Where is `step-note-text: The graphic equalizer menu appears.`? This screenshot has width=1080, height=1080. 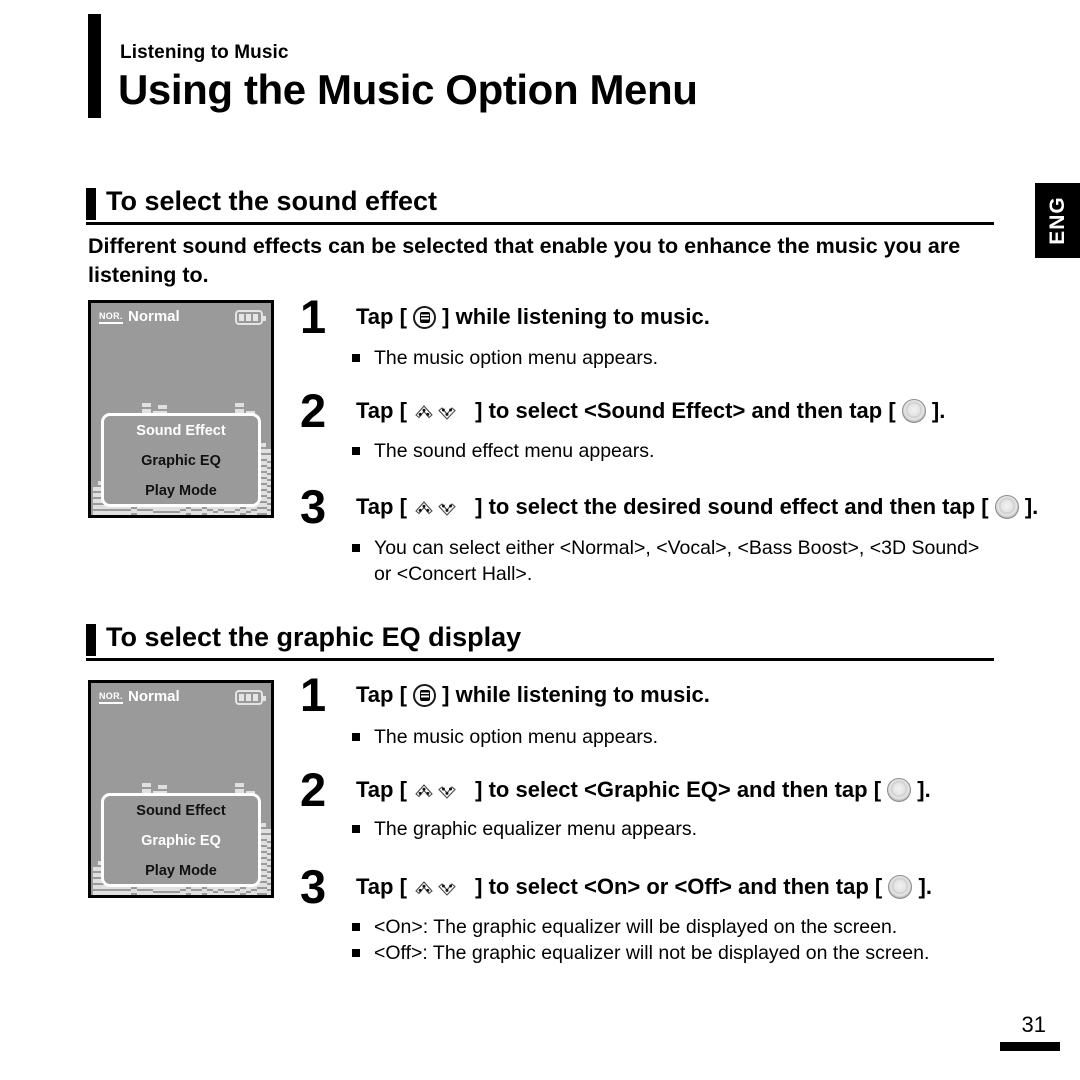
step-note-text: The graphic equalizer menu appears. is located at coordinates (536, 829).